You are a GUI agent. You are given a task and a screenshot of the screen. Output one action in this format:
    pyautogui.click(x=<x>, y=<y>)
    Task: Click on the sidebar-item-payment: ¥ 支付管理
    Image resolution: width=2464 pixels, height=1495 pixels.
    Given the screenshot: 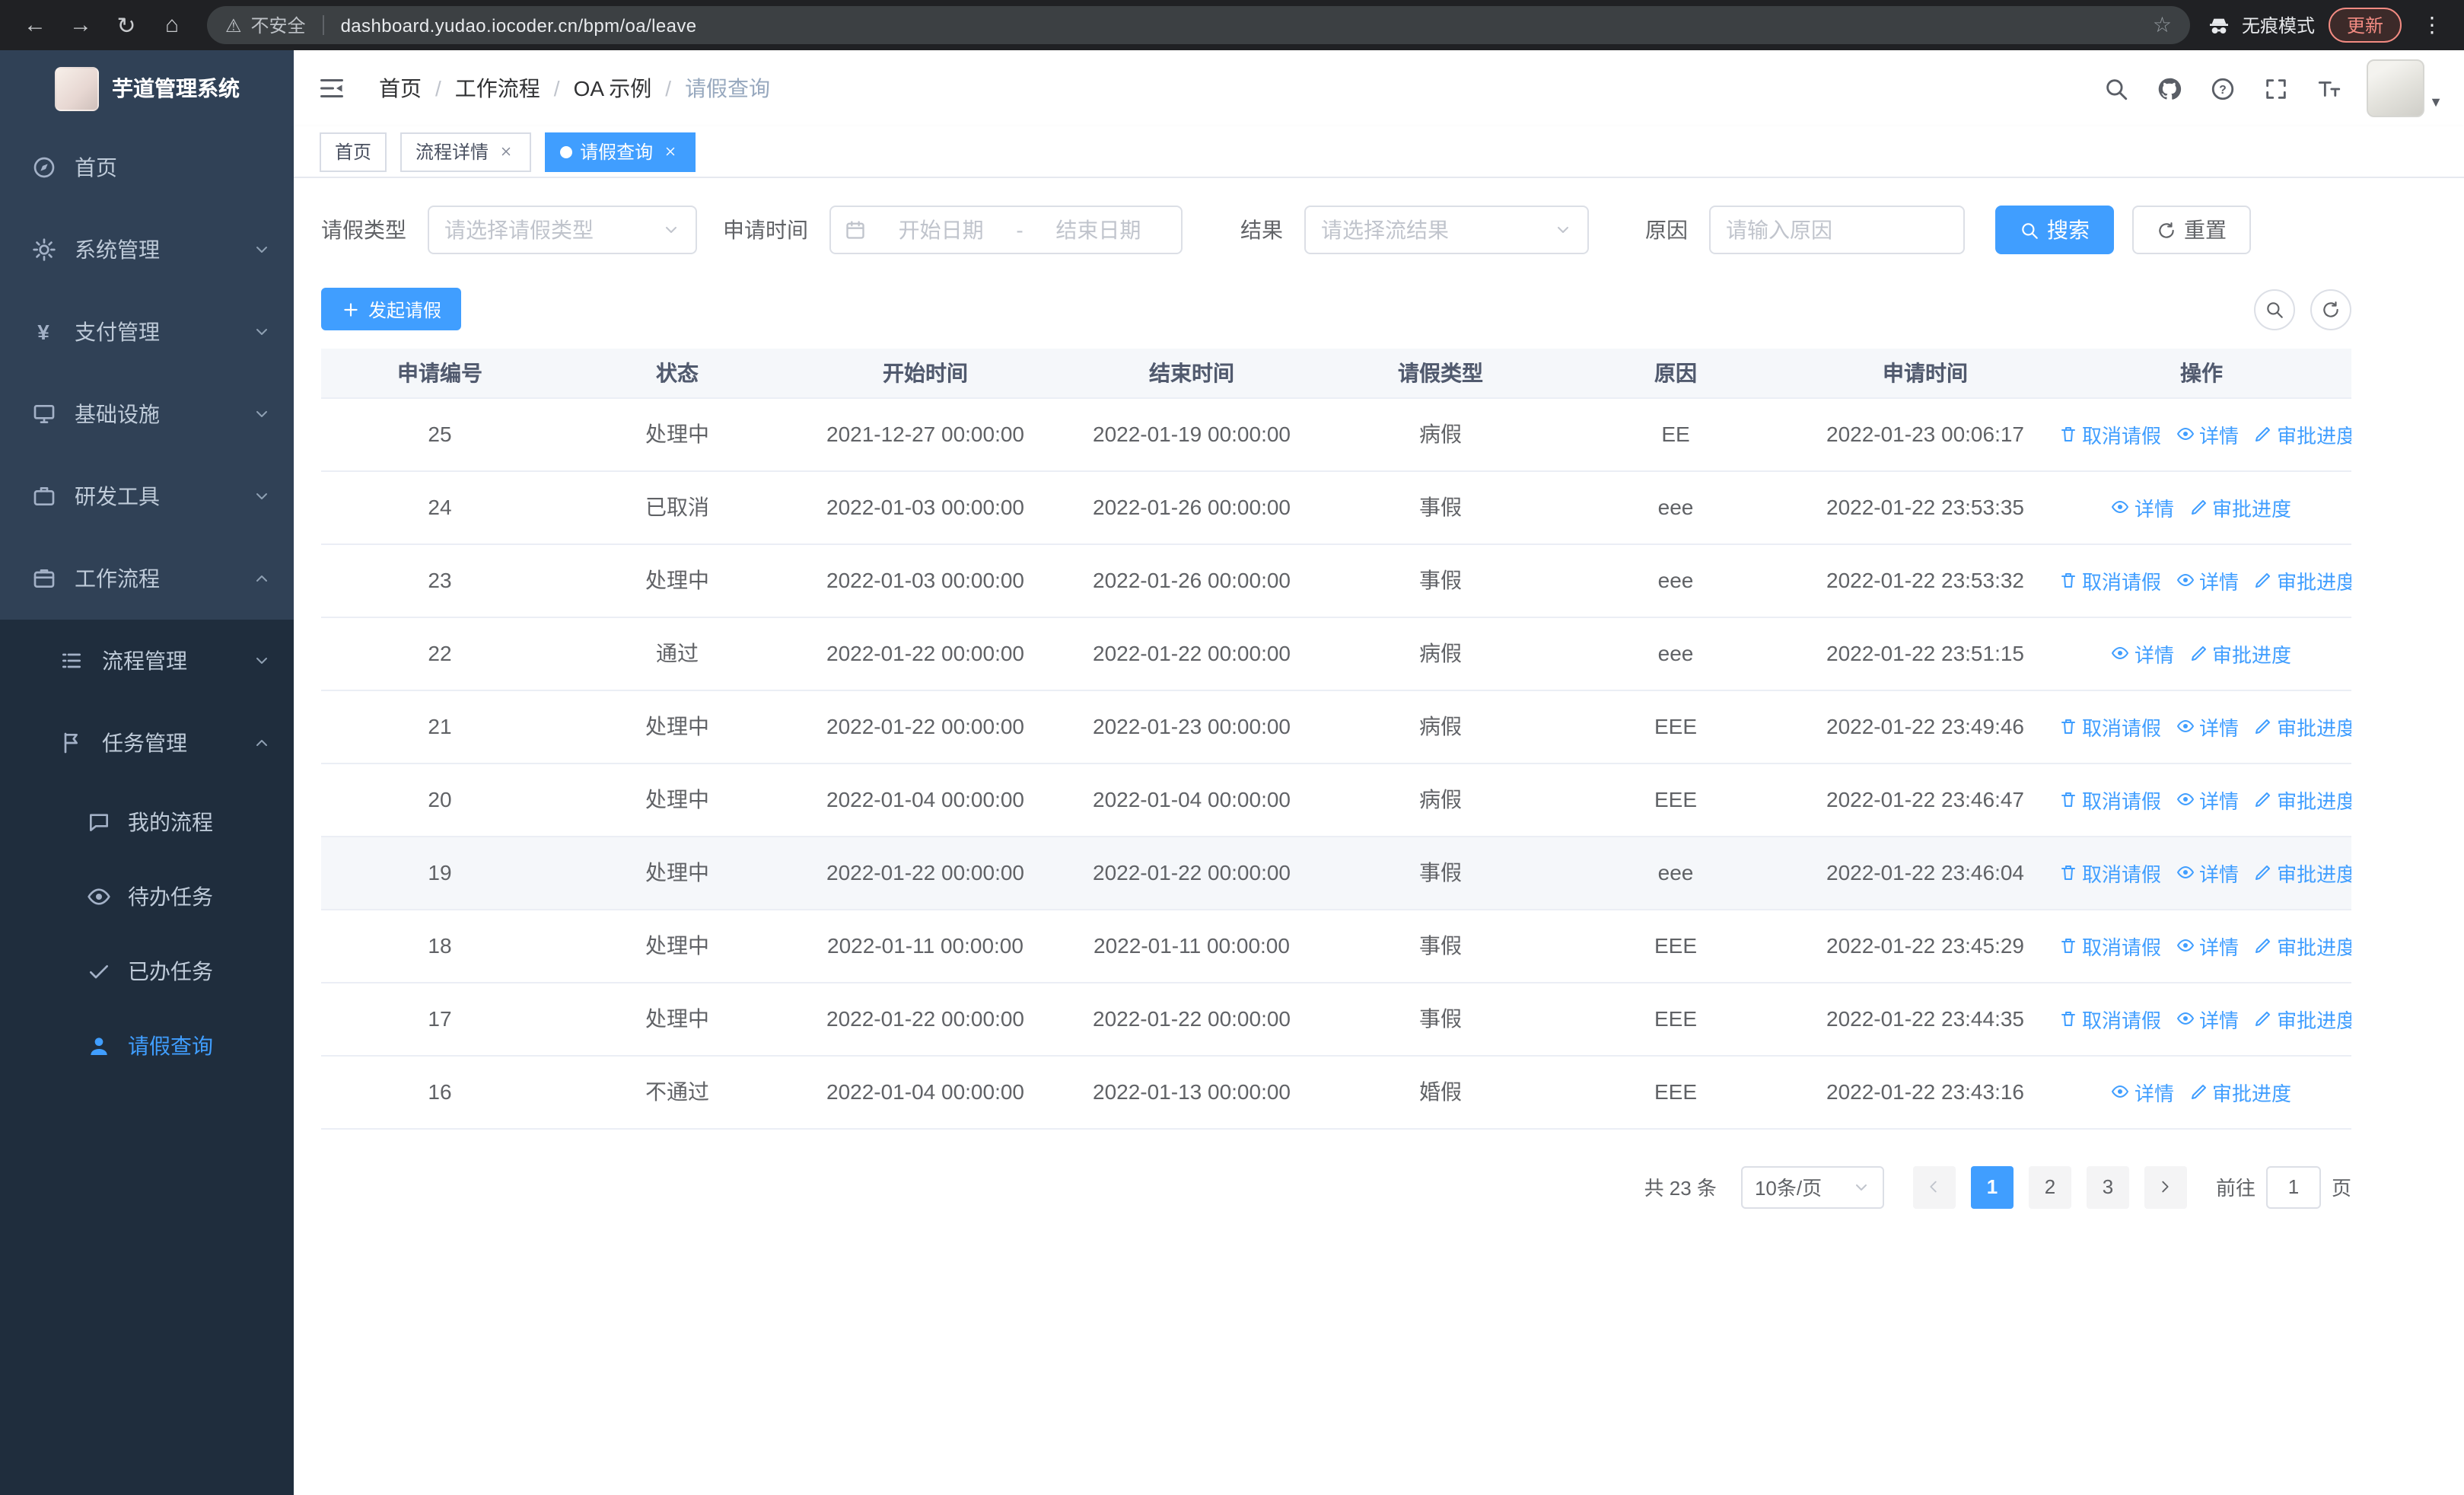 What is the action you would take?
    pyautogui.click(x=147, y=332)
    